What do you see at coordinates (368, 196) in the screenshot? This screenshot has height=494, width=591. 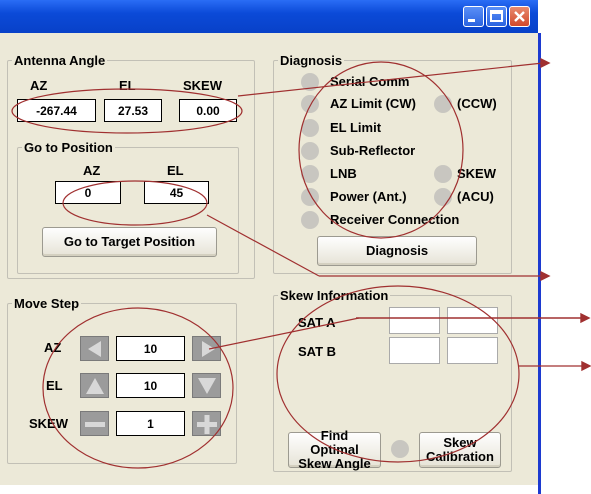 I see `power-ant-label: Power (Ant.)` at bounding box center [368, 196].